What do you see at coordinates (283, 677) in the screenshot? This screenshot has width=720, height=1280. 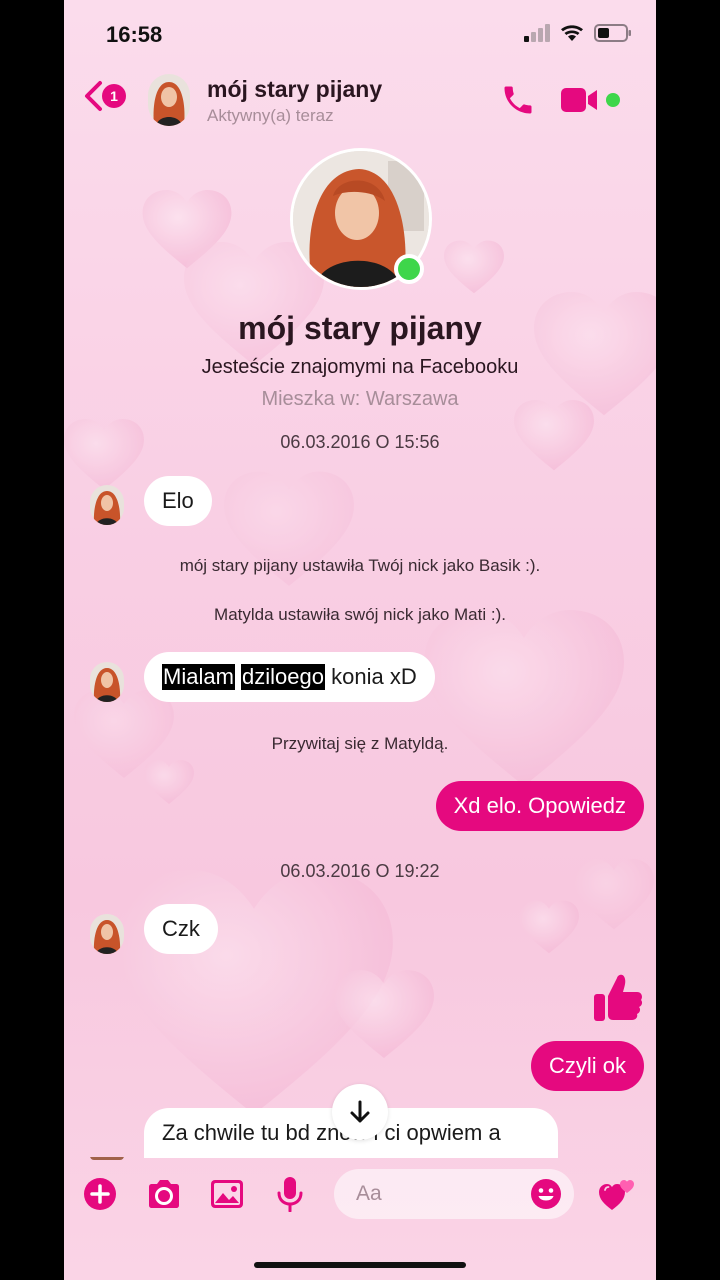 I see `highlighted-word: dziloego` at bounding box center [283, 677].